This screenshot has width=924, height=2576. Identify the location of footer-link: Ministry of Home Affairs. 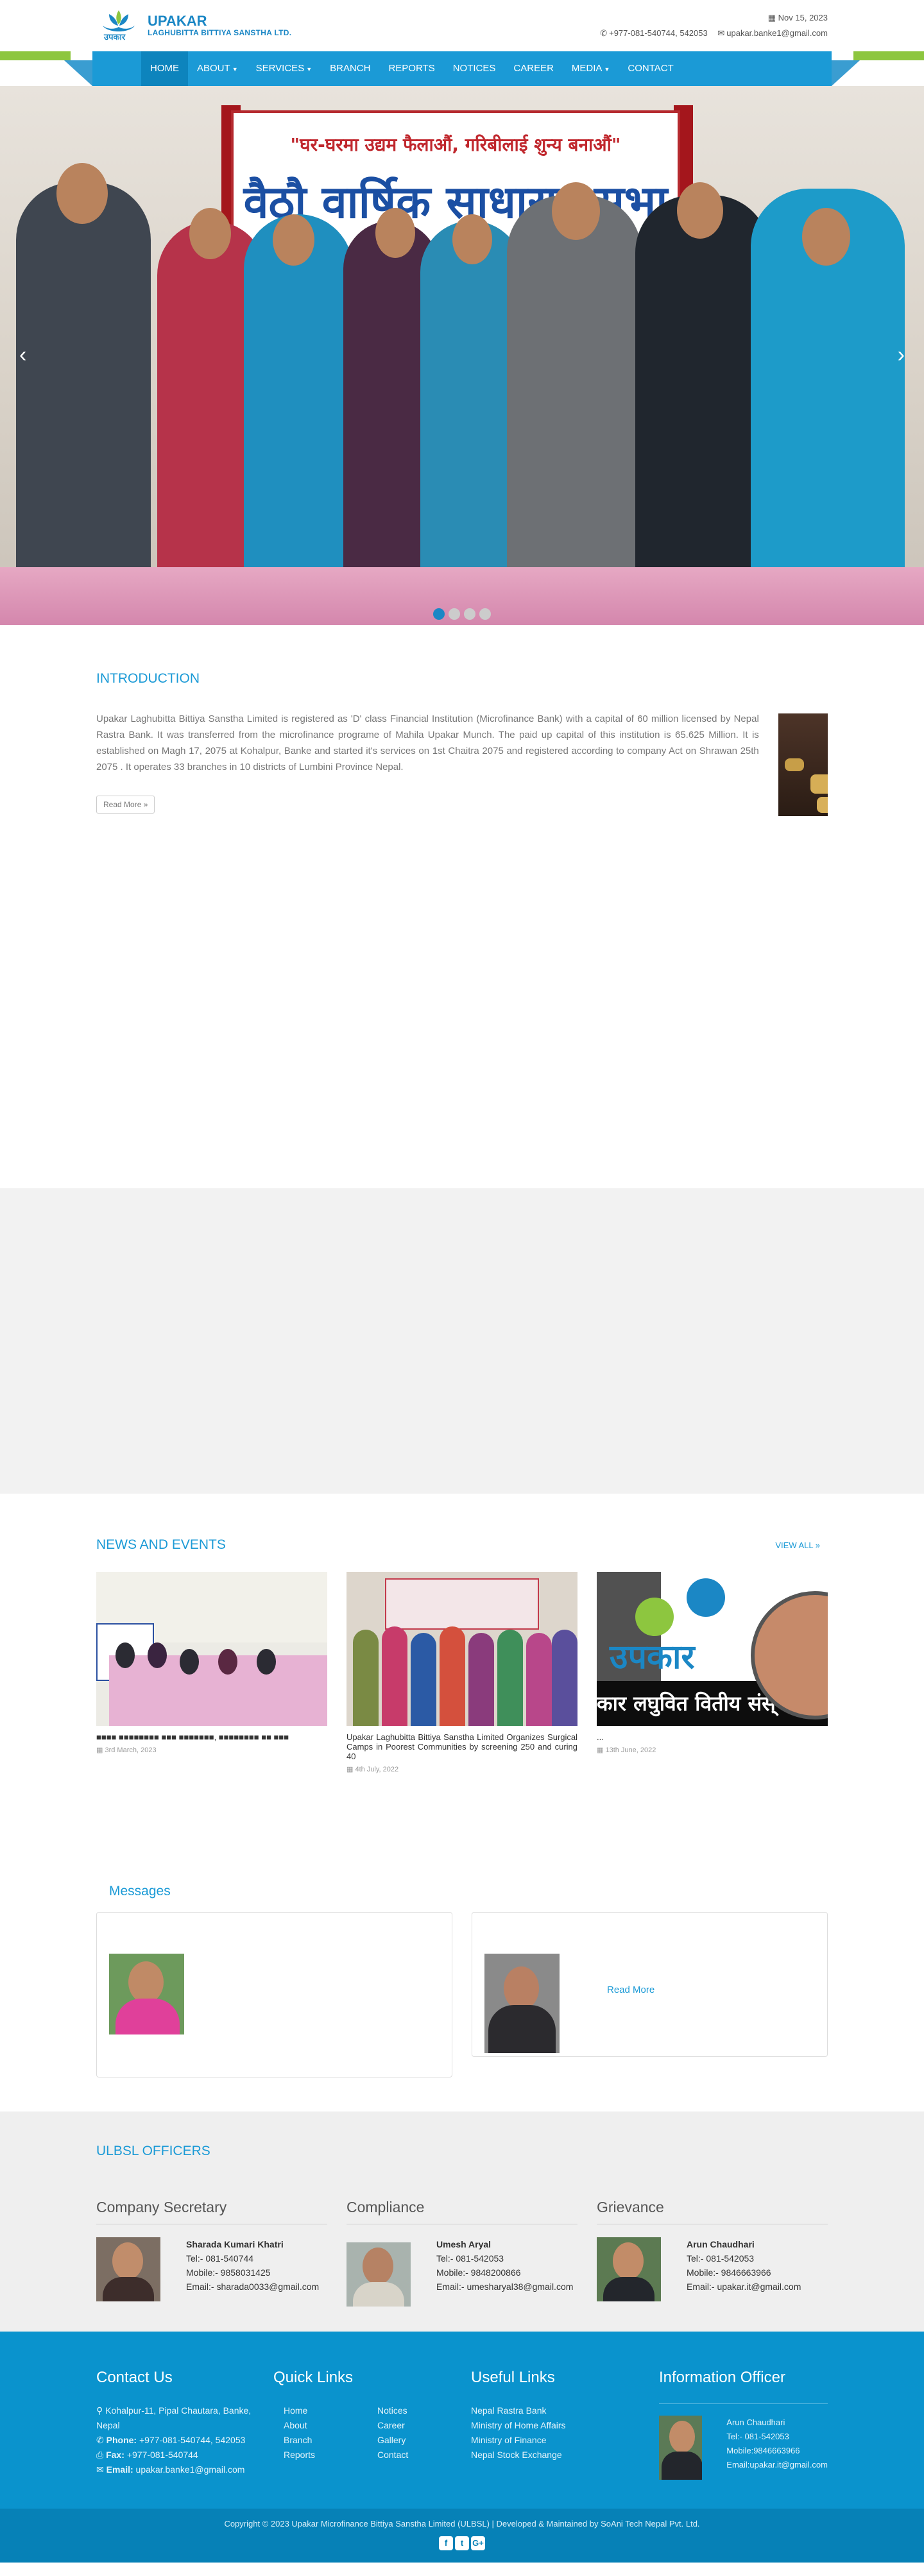
(565, 2425).